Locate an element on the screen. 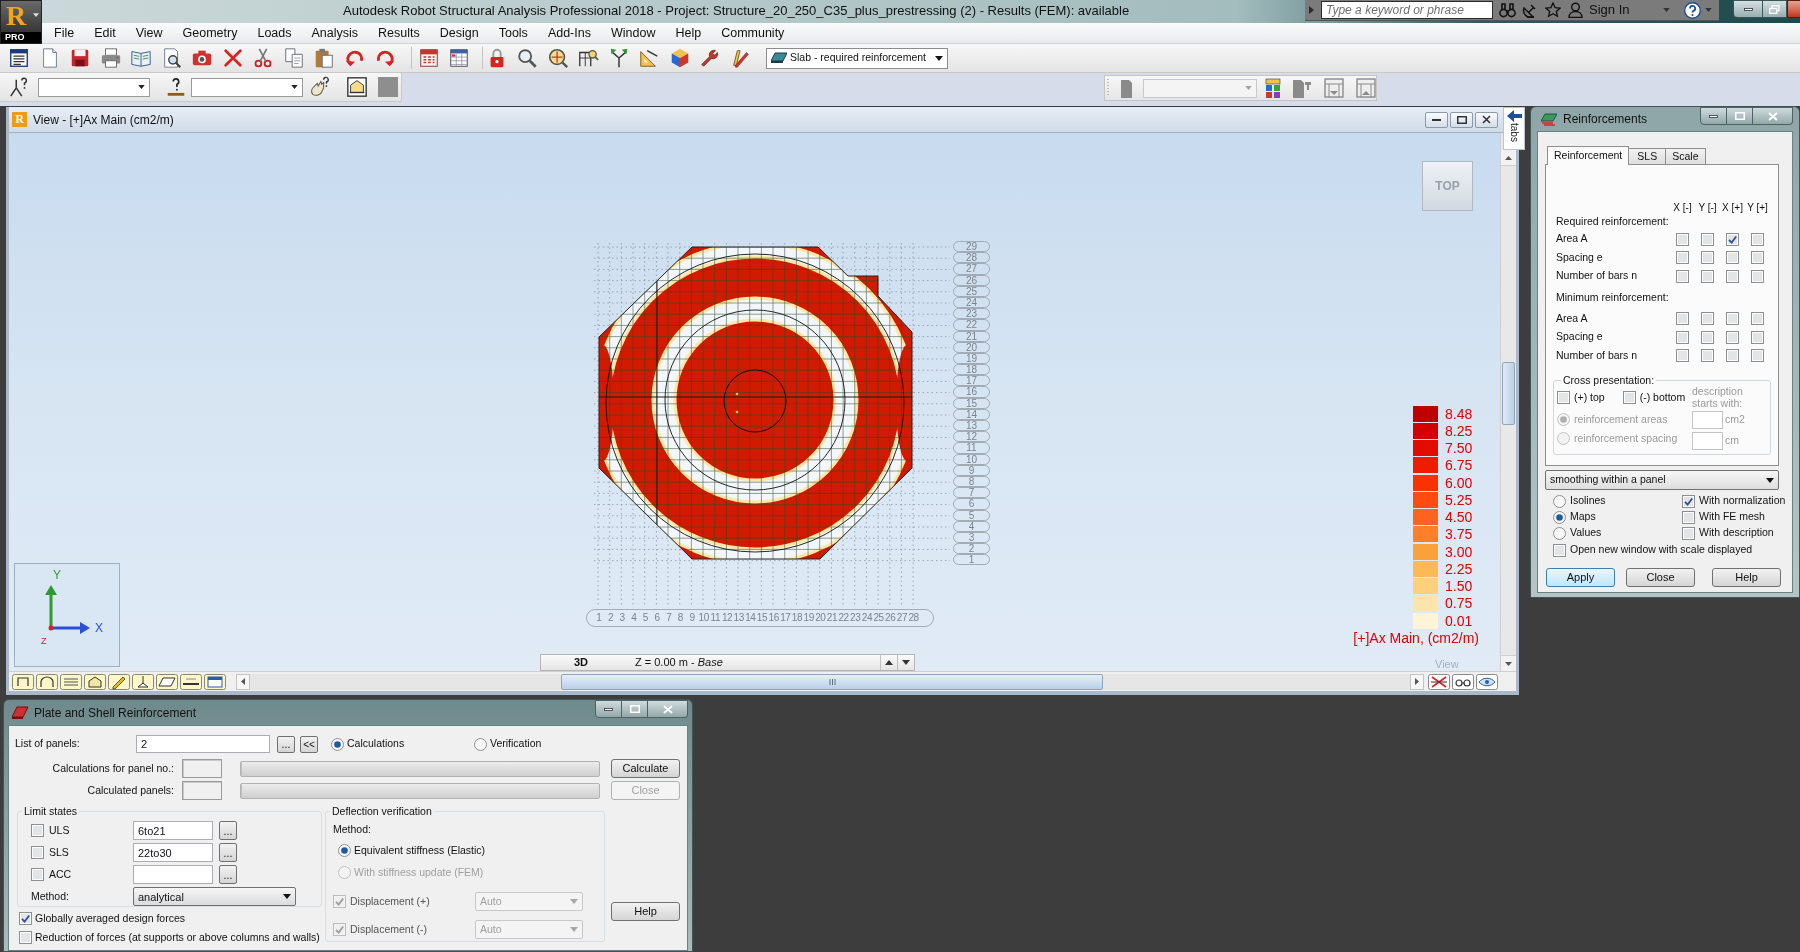 Image resolution: width=1800 pixels, height=952 pixels. checkbox-label: With FE mesh is located at coordinates (1732, 517).